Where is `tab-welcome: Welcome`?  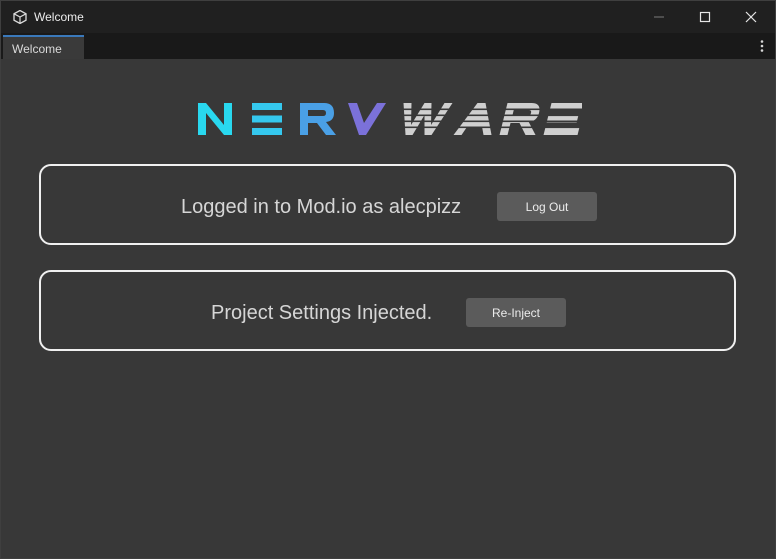
tab-welcome: Welcome is located at coordinates (43, 47).